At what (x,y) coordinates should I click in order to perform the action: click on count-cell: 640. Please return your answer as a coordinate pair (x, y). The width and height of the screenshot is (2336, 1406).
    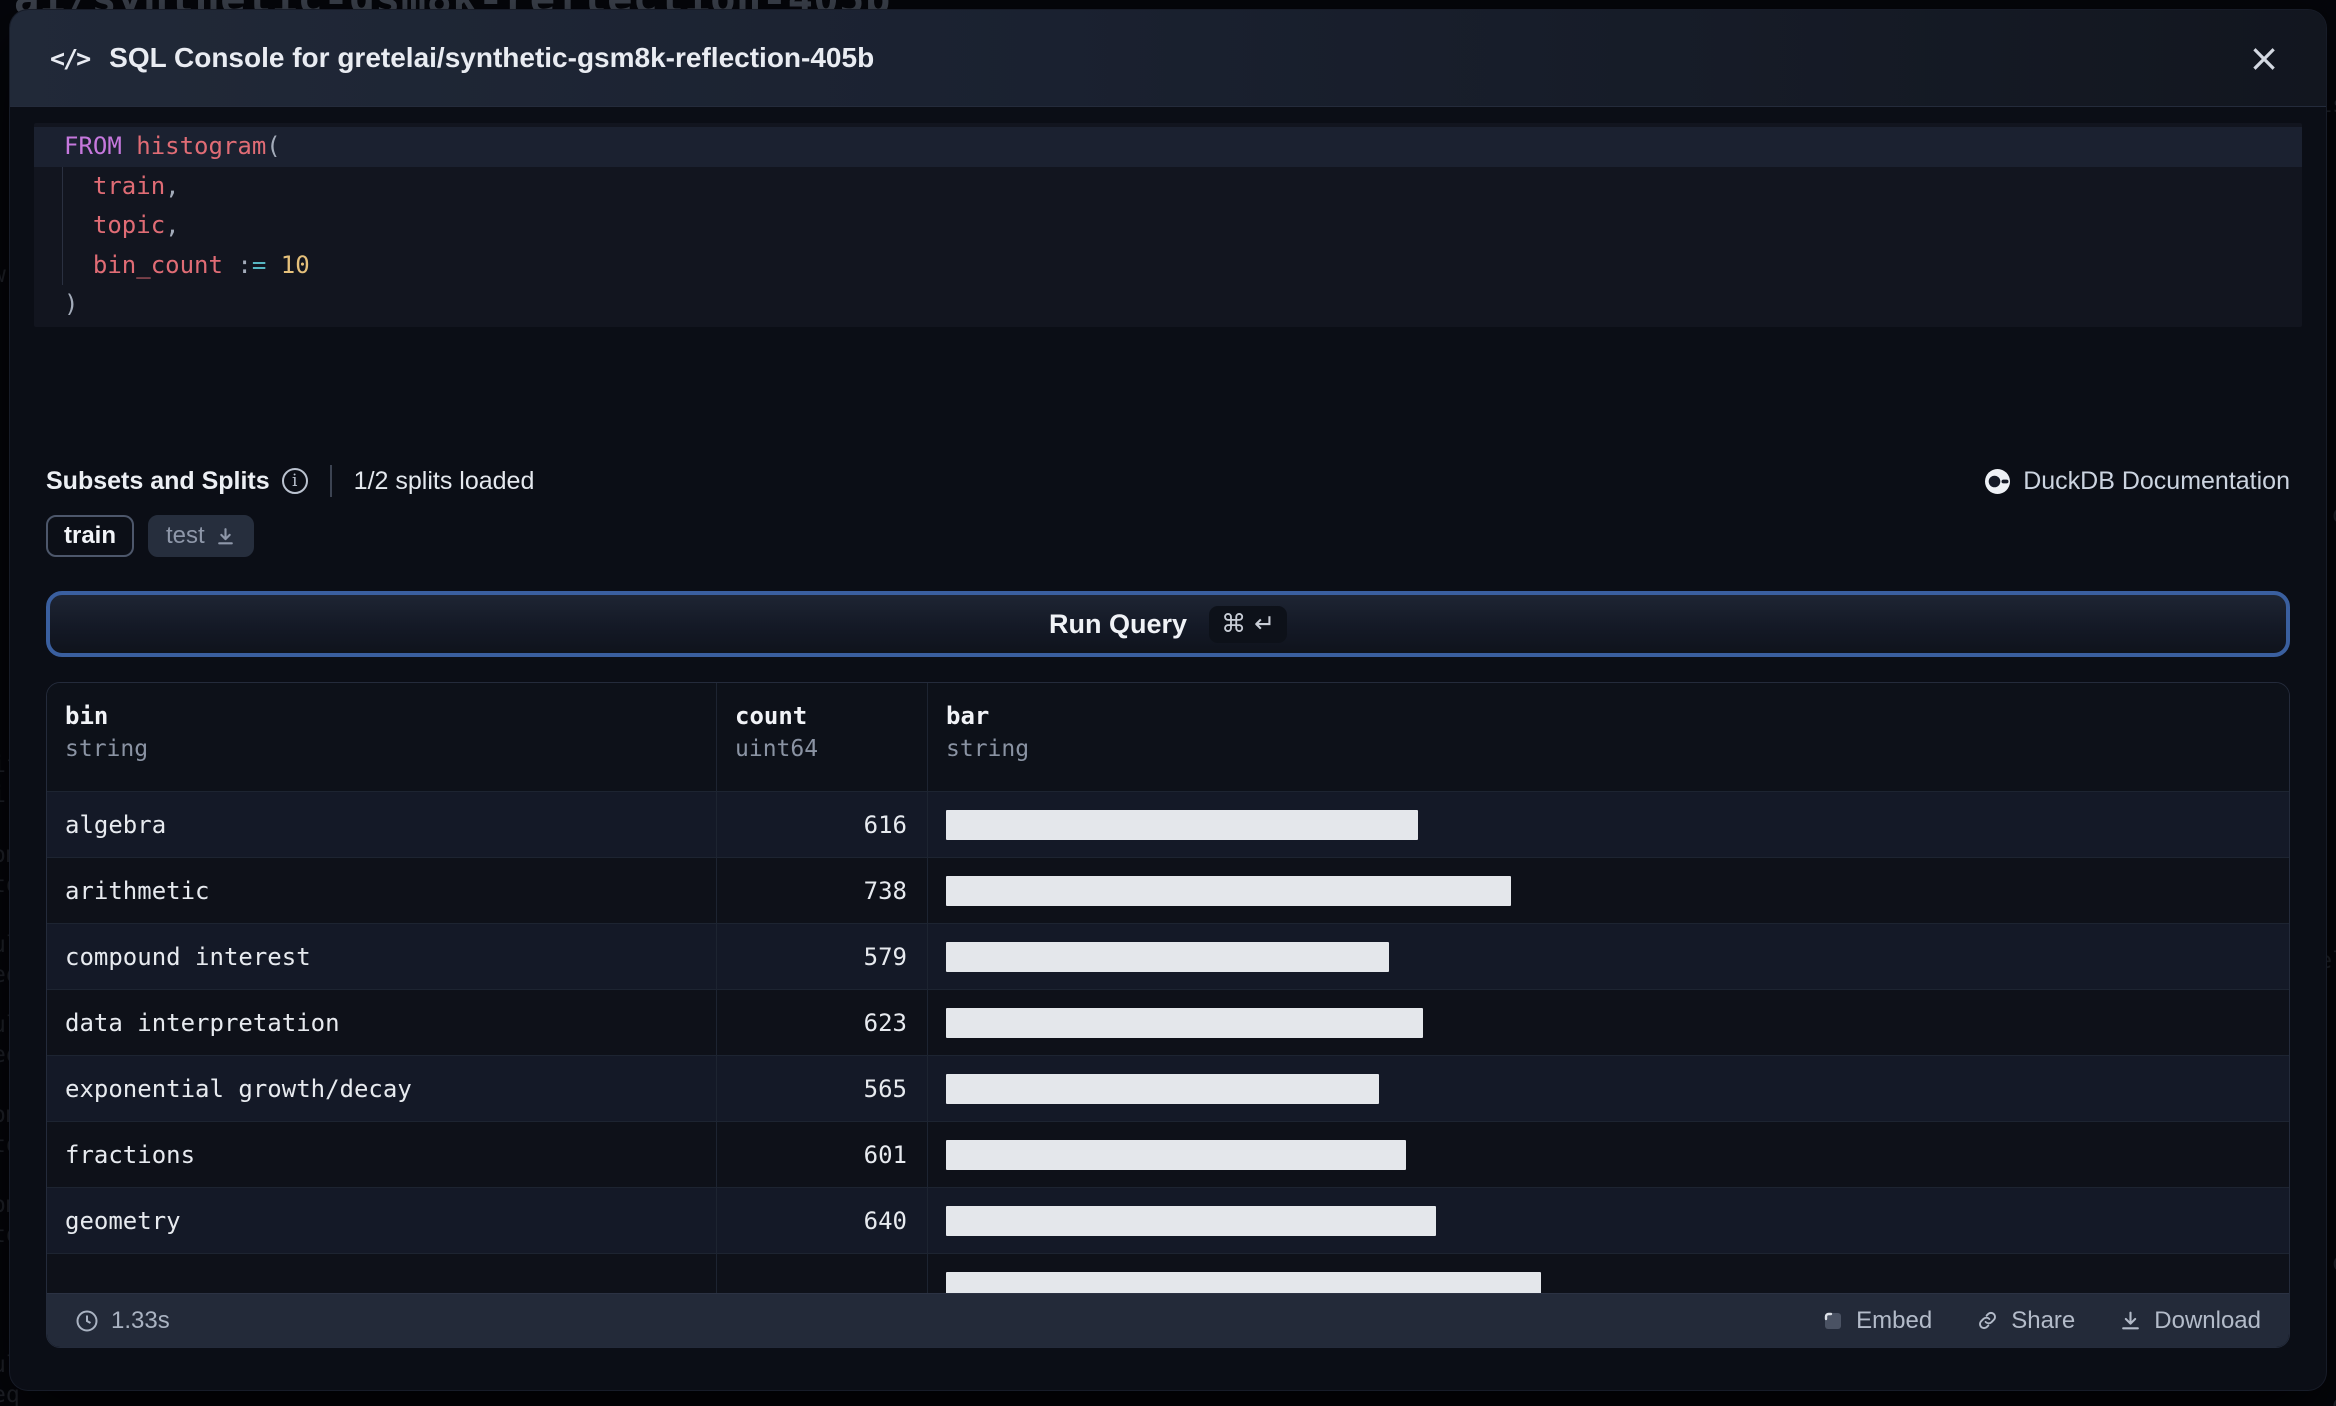
    Looking at the image, I should click on (822, 1220).